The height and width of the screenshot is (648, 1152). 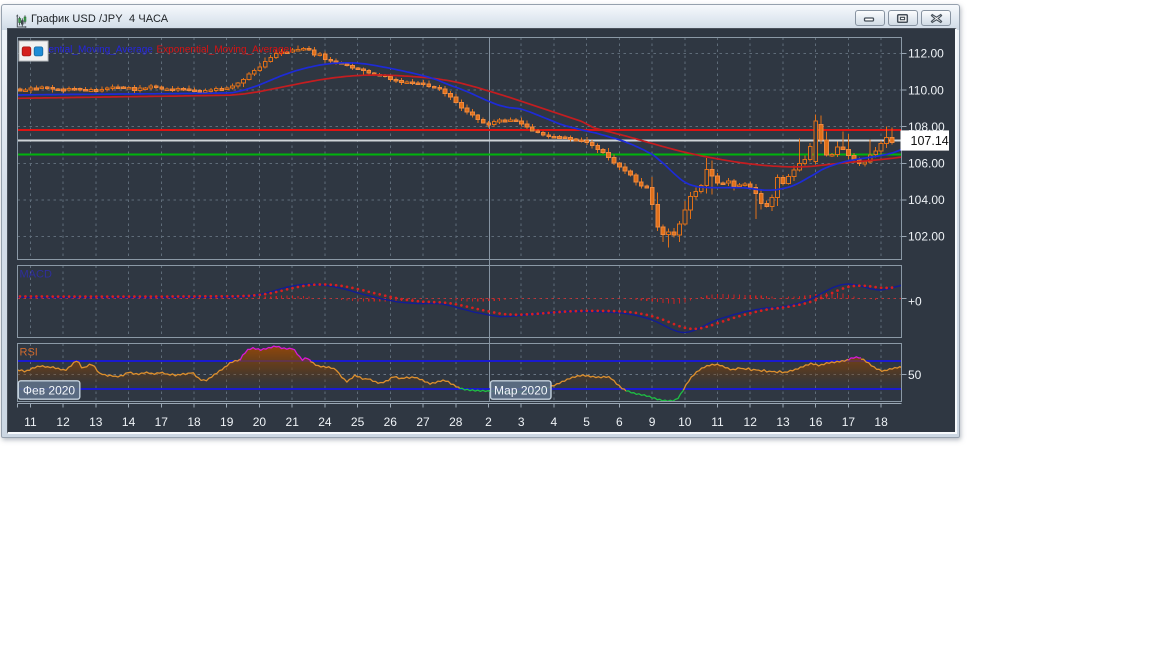 I want to click on svg-text: 110.00, so click(x=926, y=90).